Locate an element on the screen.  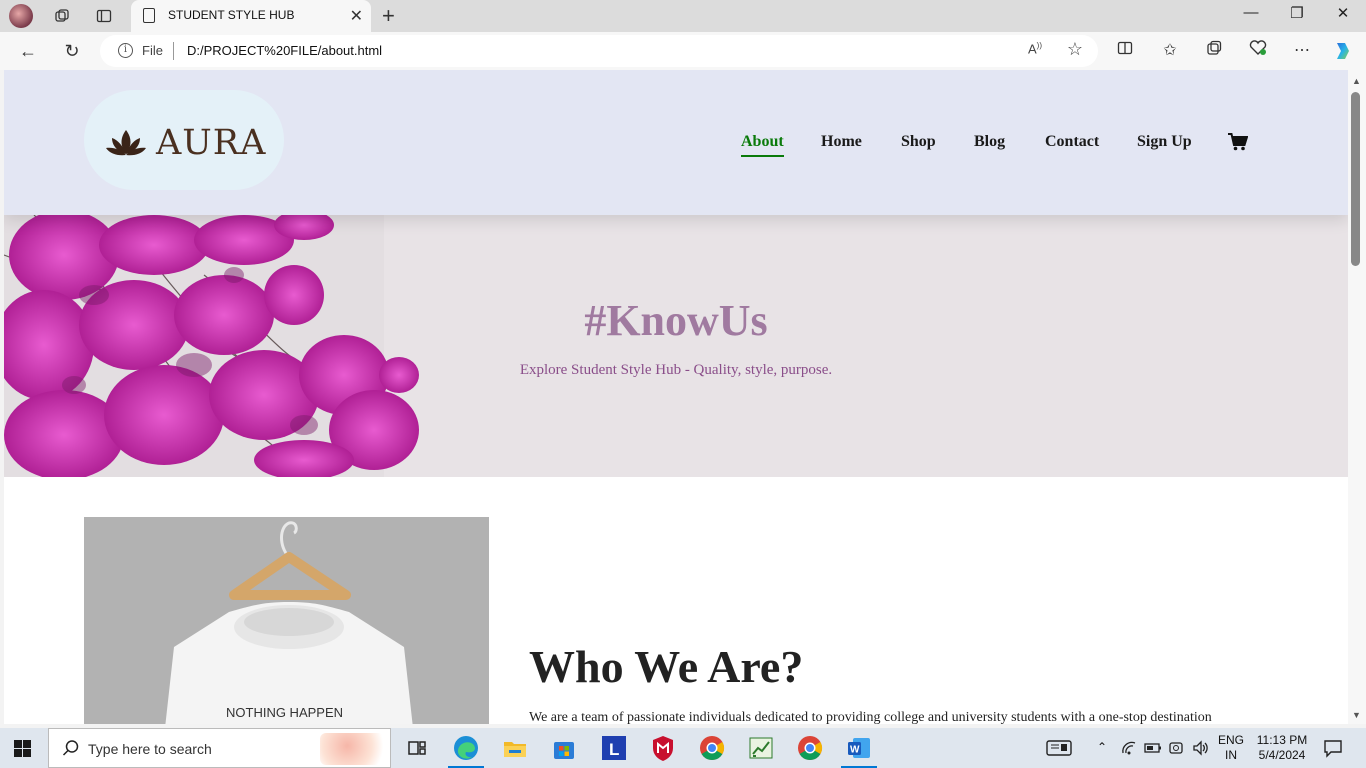
active-tab: STUDENT STYLE HUB ✕ is located at coordinates (251, 16).